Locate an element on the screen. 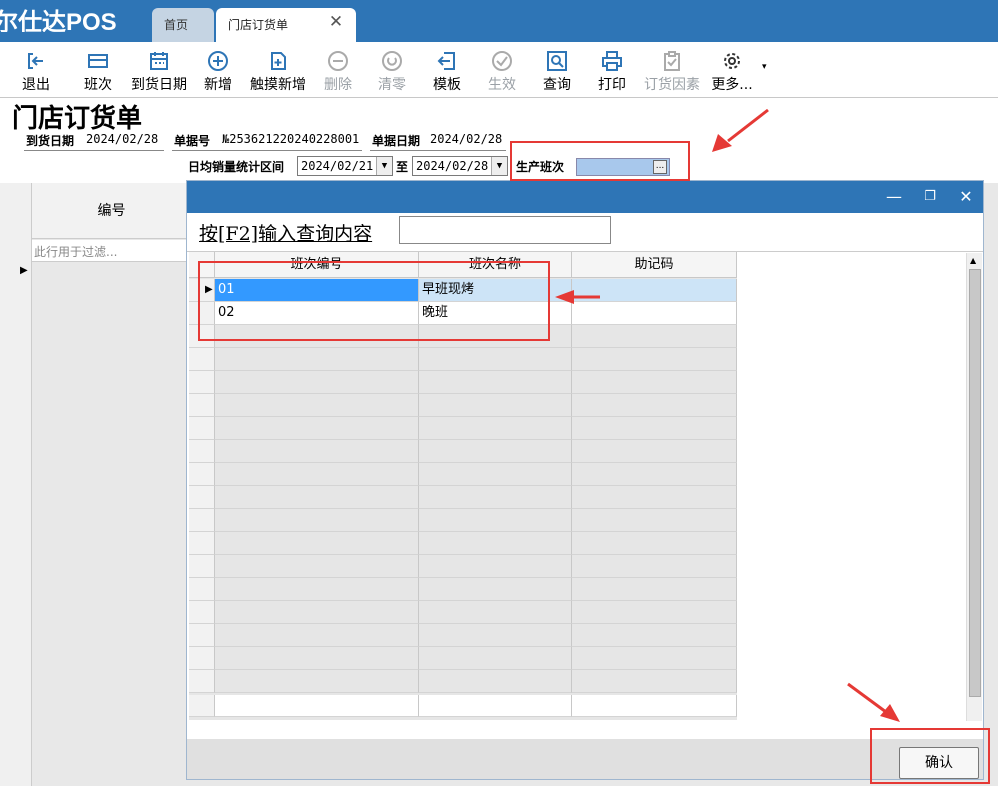  query-label: 查询 is located at coordinates (557, 85).